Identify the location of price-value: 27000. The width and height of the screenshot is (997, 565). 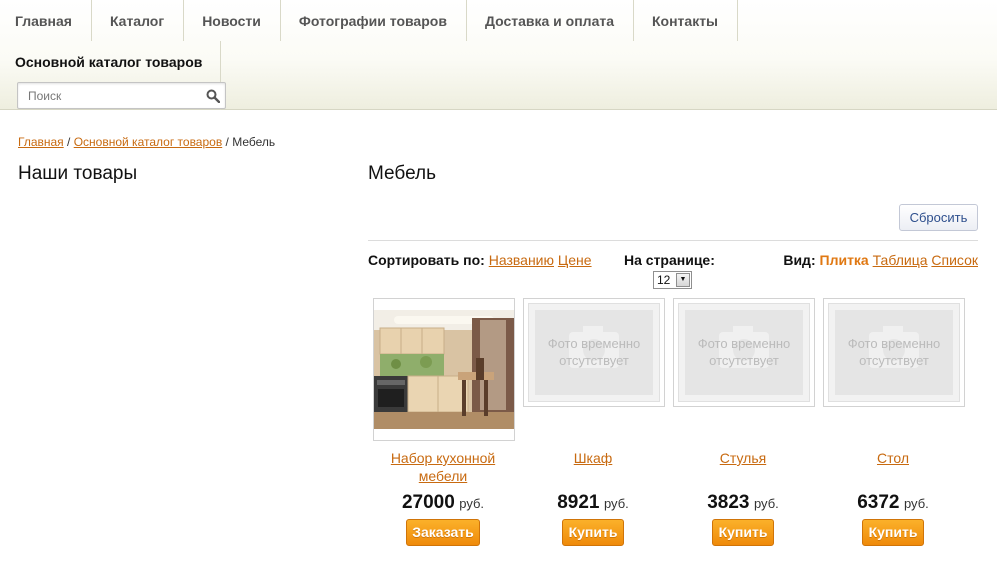
(428, 502).